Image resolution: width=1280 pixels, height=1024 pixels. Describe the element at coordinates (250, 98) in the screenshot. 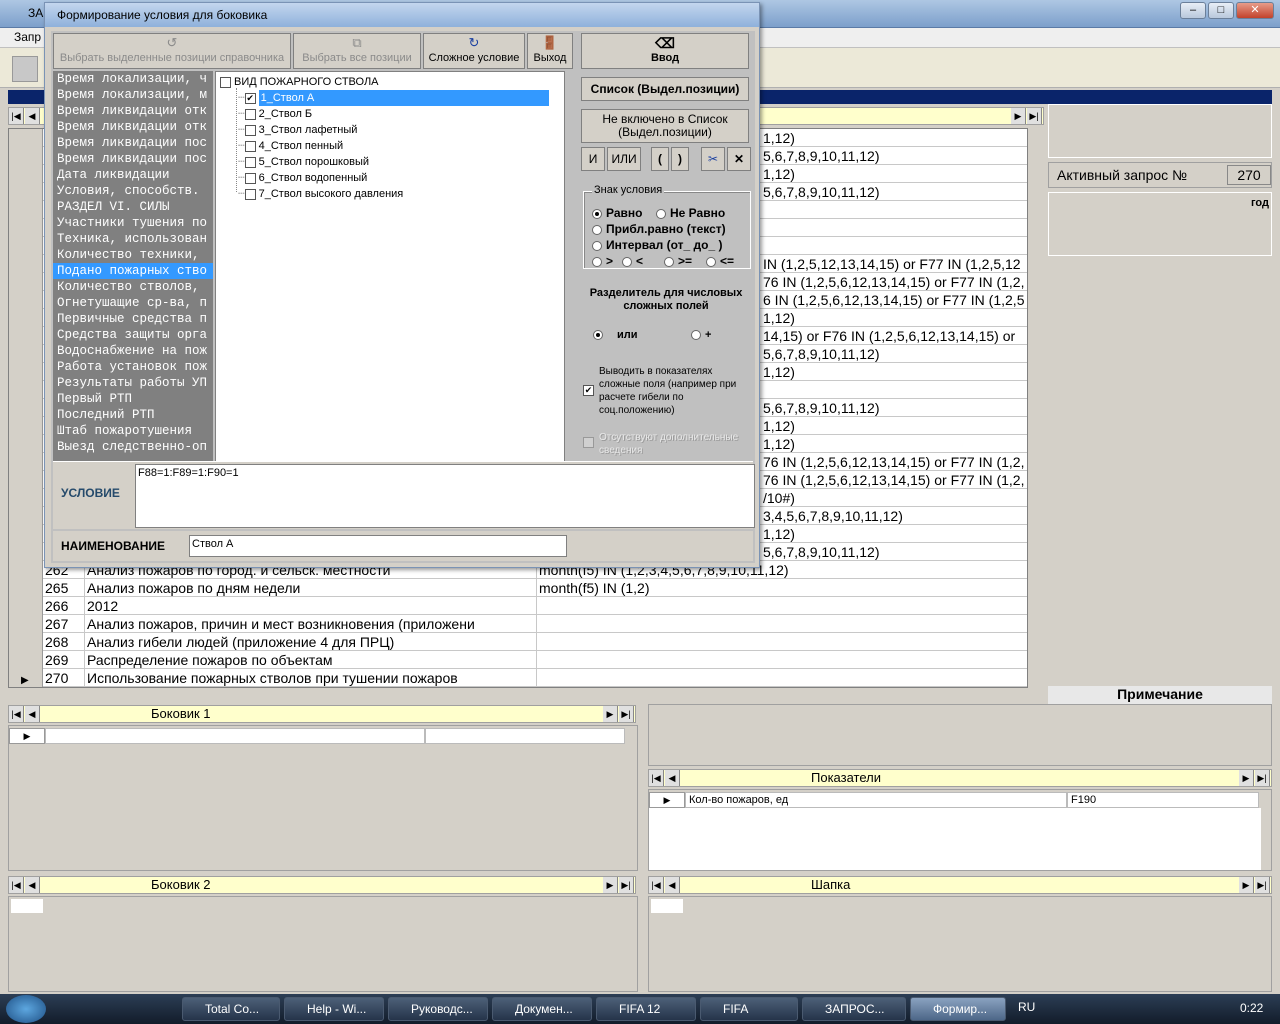

I see `checkbox-checked-icon: ✔` at that location.